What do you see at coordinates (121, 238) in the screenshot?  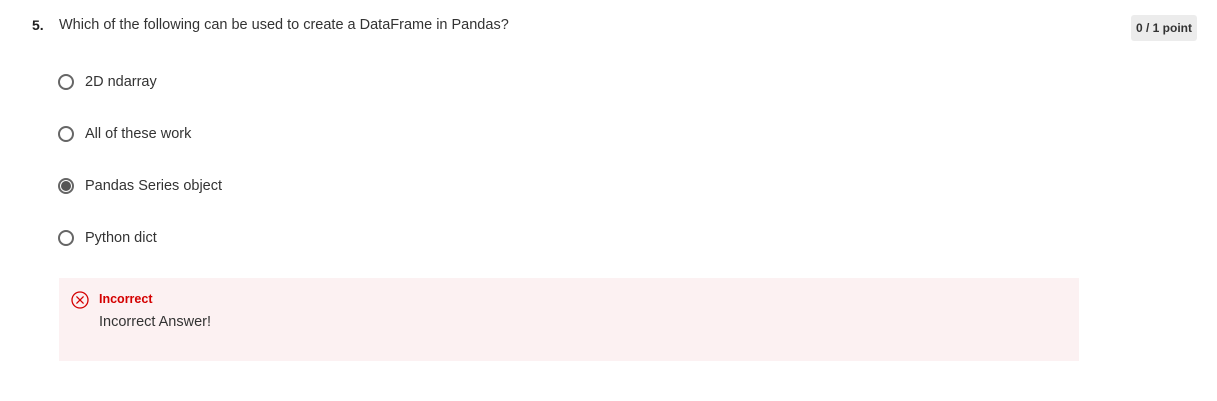 I see `option-label: Python dict` at bounding box center [121, 238].